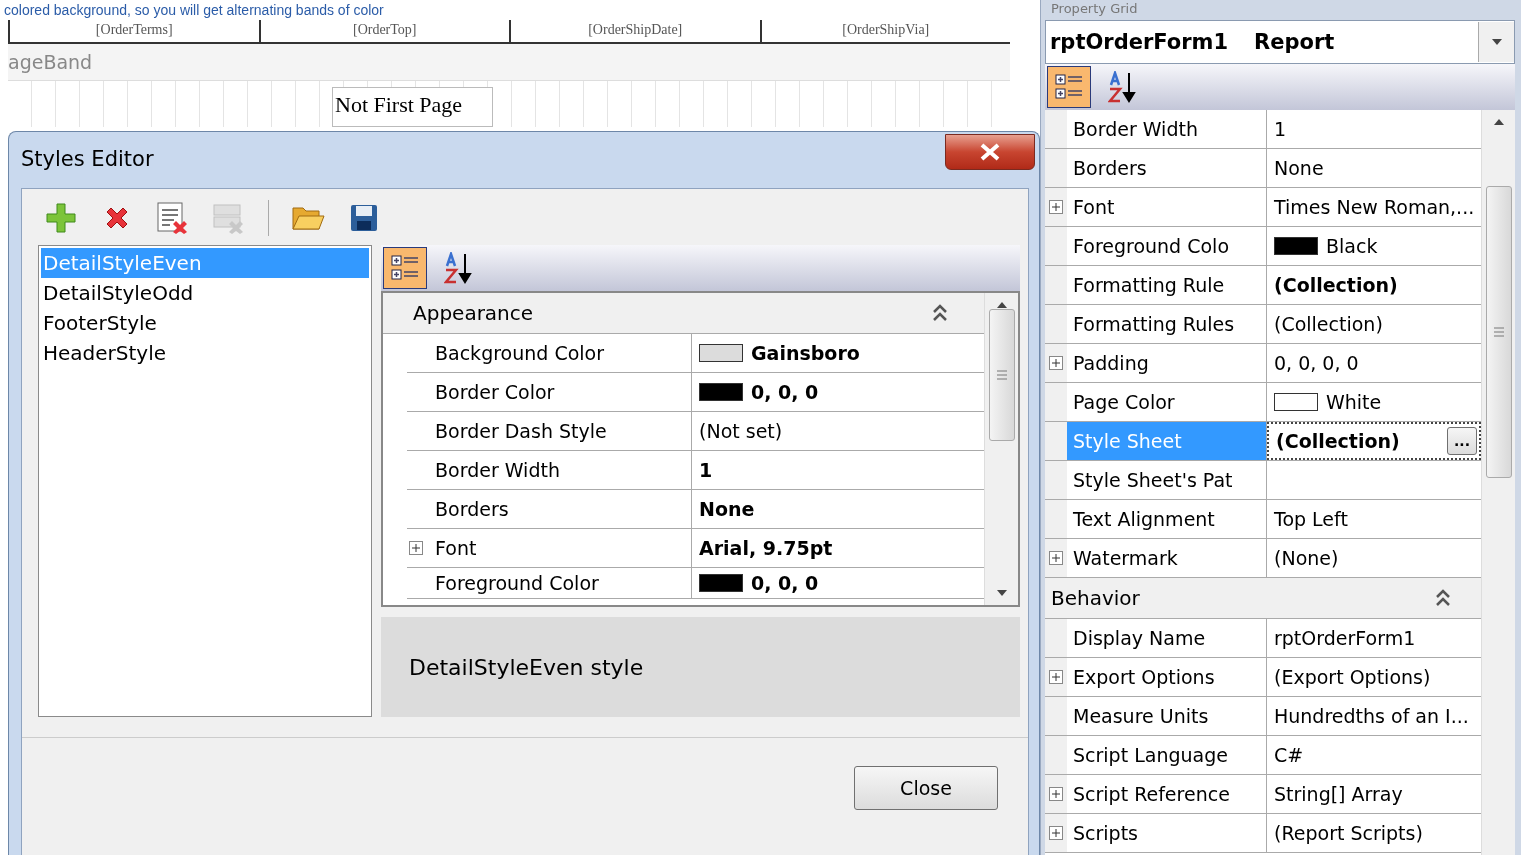 The height and width of the screenshot is (855, 1521). What do you see at coordinates (1354, 402) in the screenshot?
I see `property-value: White` at bounding box center [1354, 402].